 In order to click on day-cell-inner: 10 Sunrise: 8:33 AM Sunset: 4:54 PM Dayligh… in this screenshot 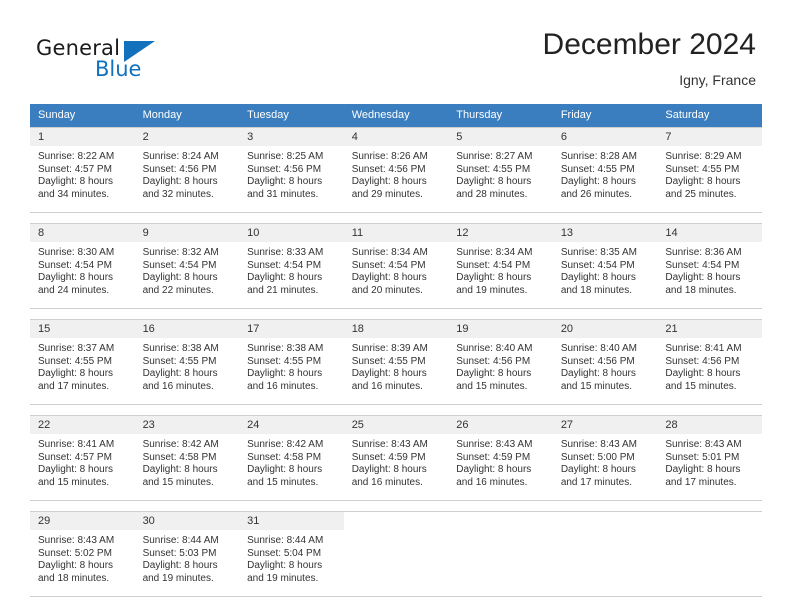, I will do `click(291, 266)`.